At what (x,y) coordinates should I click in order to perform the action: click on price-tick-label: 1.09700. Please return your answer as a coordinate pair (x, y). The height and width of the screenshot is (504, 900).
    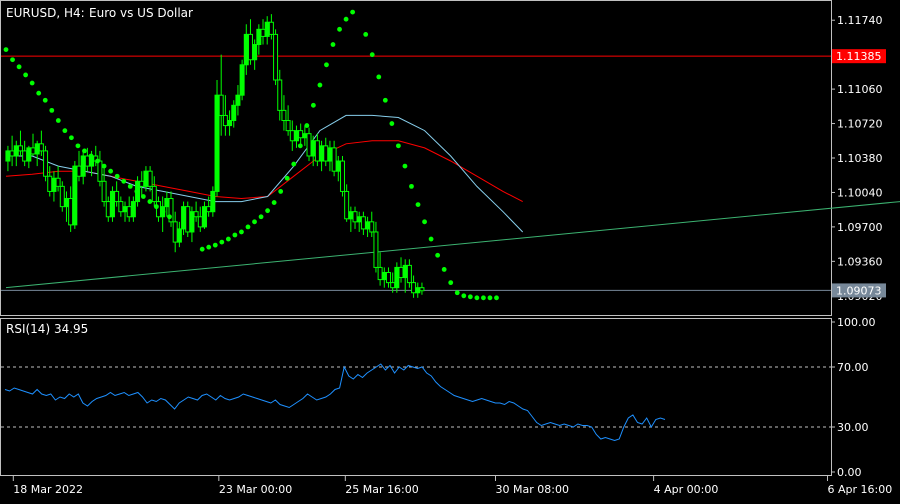
    Looking at the image, I should click on (860, 227).